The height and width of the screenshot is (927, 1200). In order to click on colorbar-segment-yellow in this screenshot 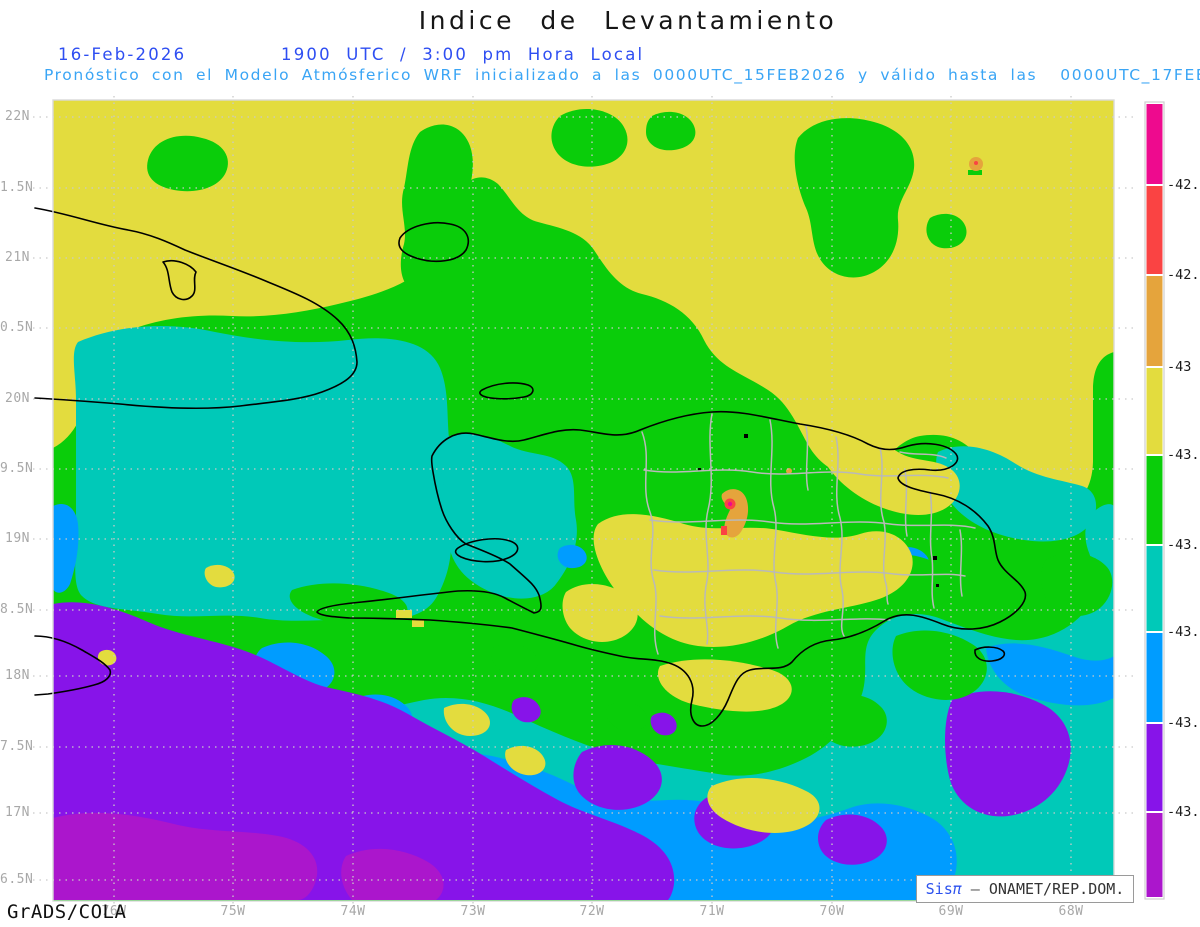, I will do `click(1154, 411)`.